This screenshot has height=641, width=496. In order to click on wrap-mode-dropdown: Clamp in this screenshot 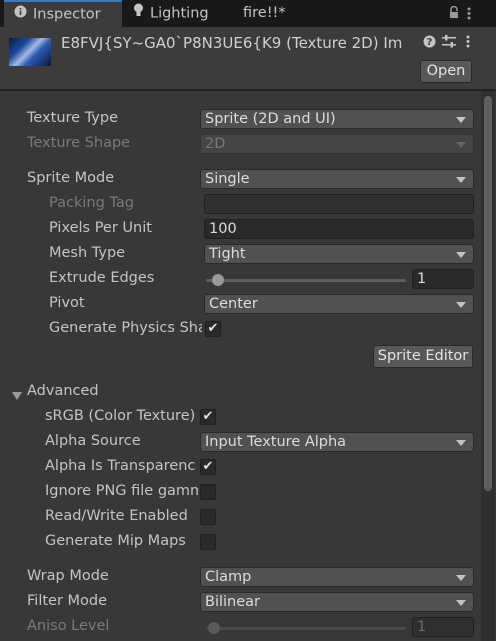, I will do `click(337, 577)`.